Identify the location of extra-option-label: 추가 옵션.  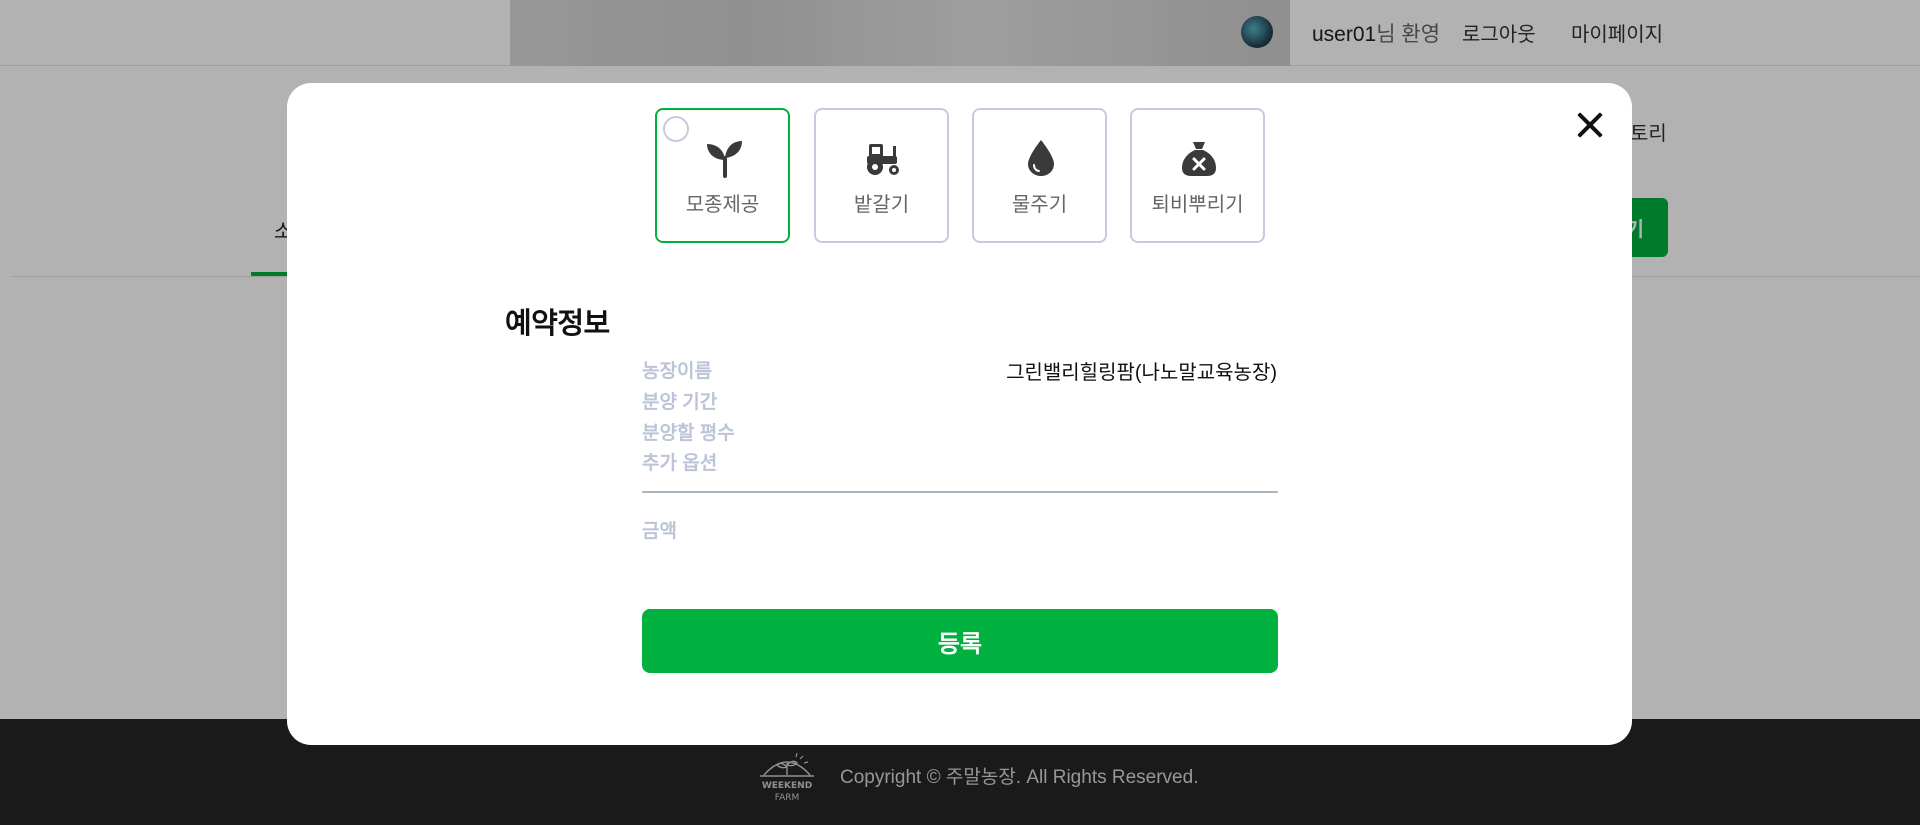
(680, 463).